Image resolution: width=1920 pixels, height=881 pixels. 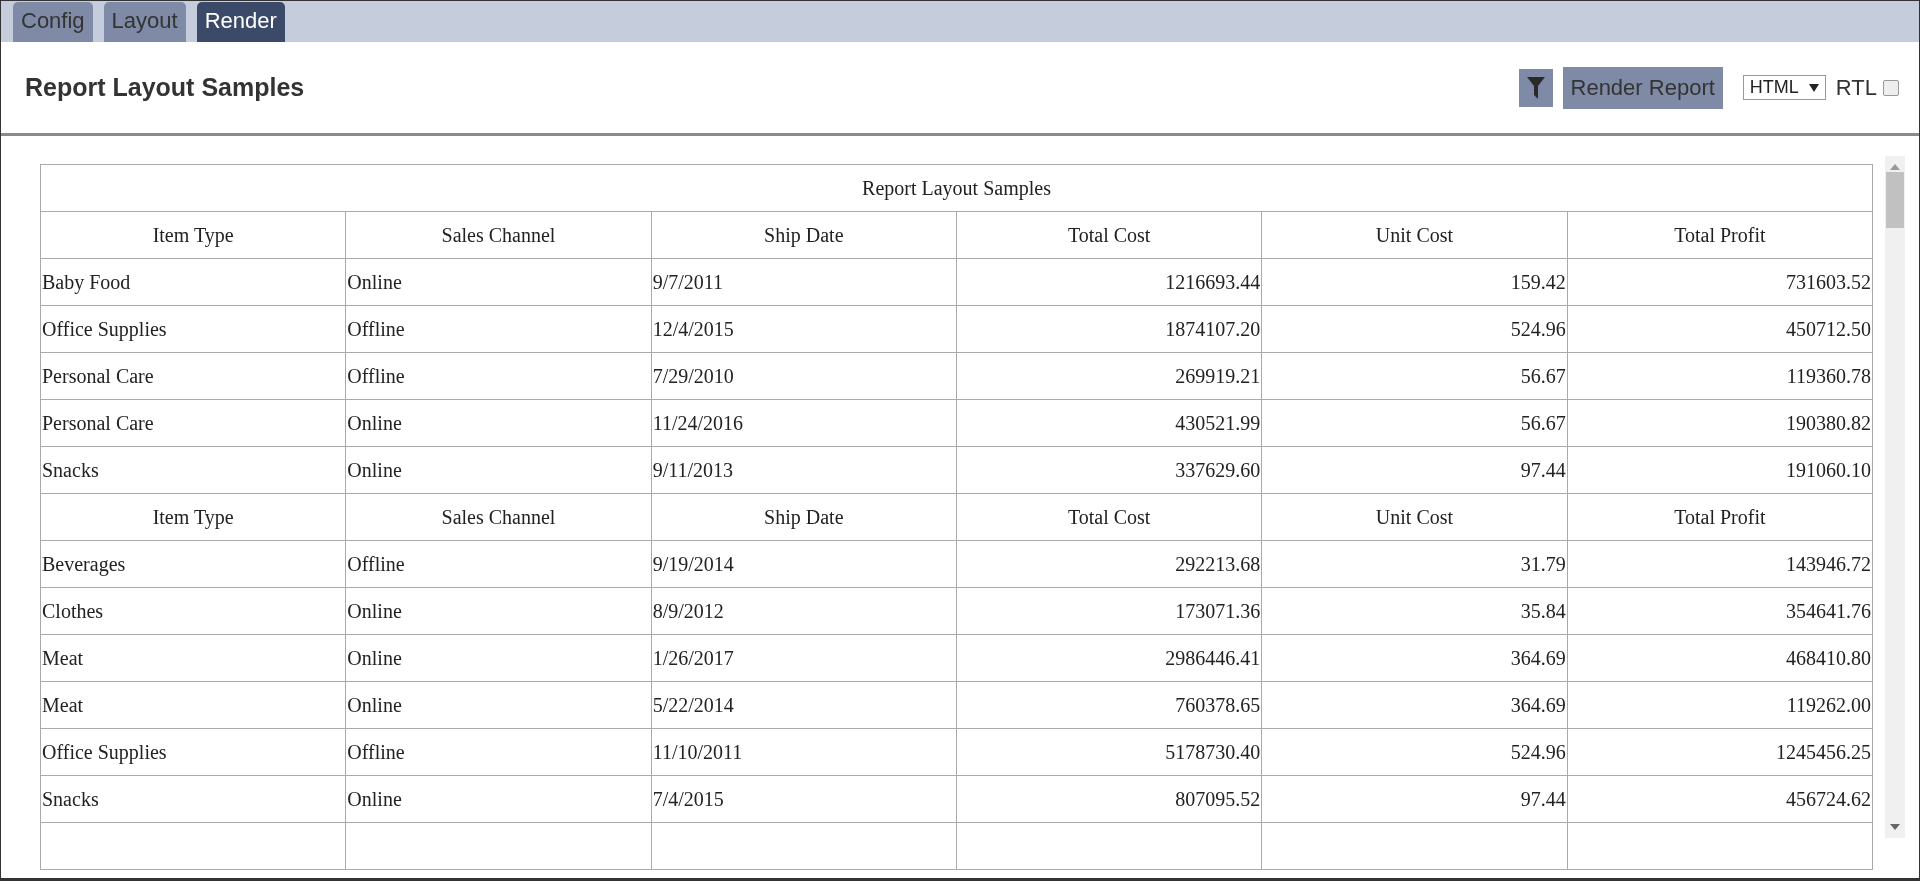 I want to click on table-cell: 143946.72, so click(x=1720, y=564).